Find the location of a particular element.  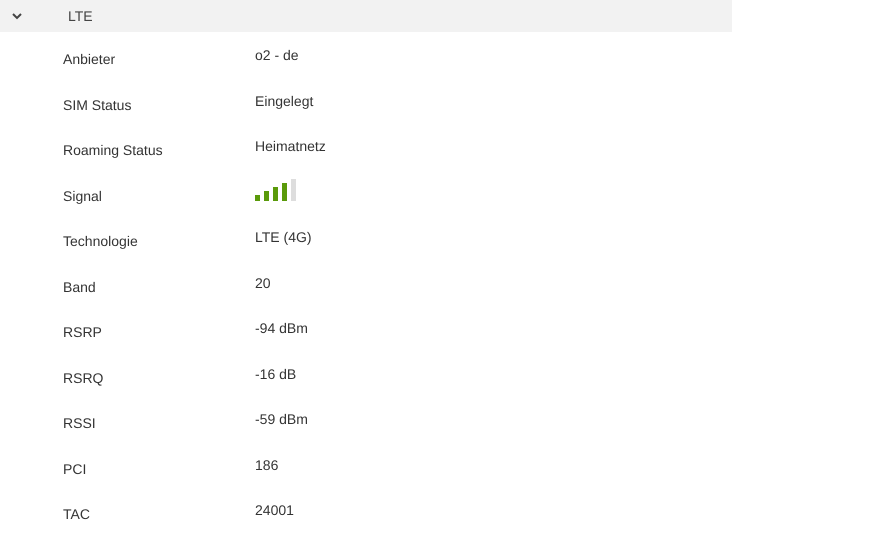

section-header: LTE is located at coordinates (366, 16).